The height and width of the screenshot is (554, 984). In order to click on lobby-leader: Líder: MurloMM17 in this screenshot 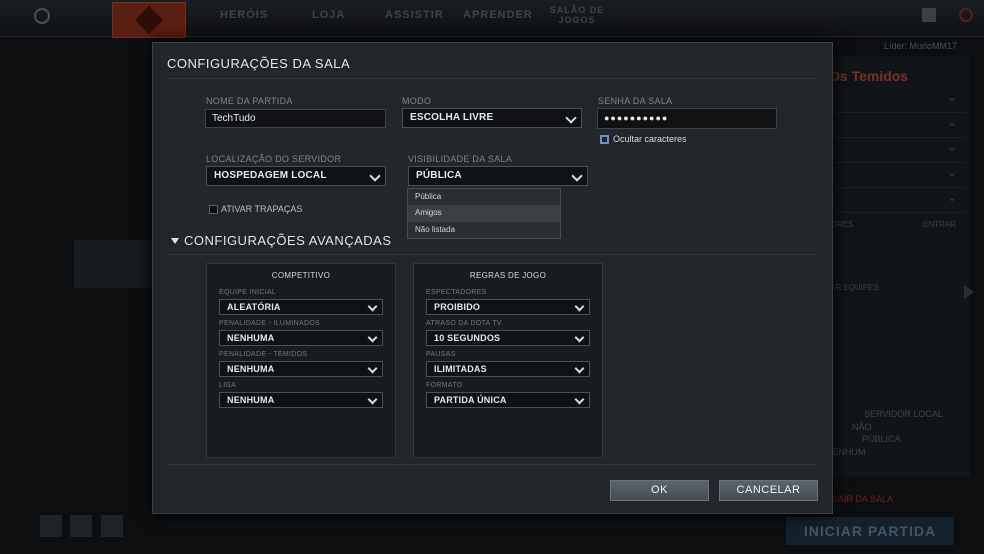, I will do `click(921, 46)`.